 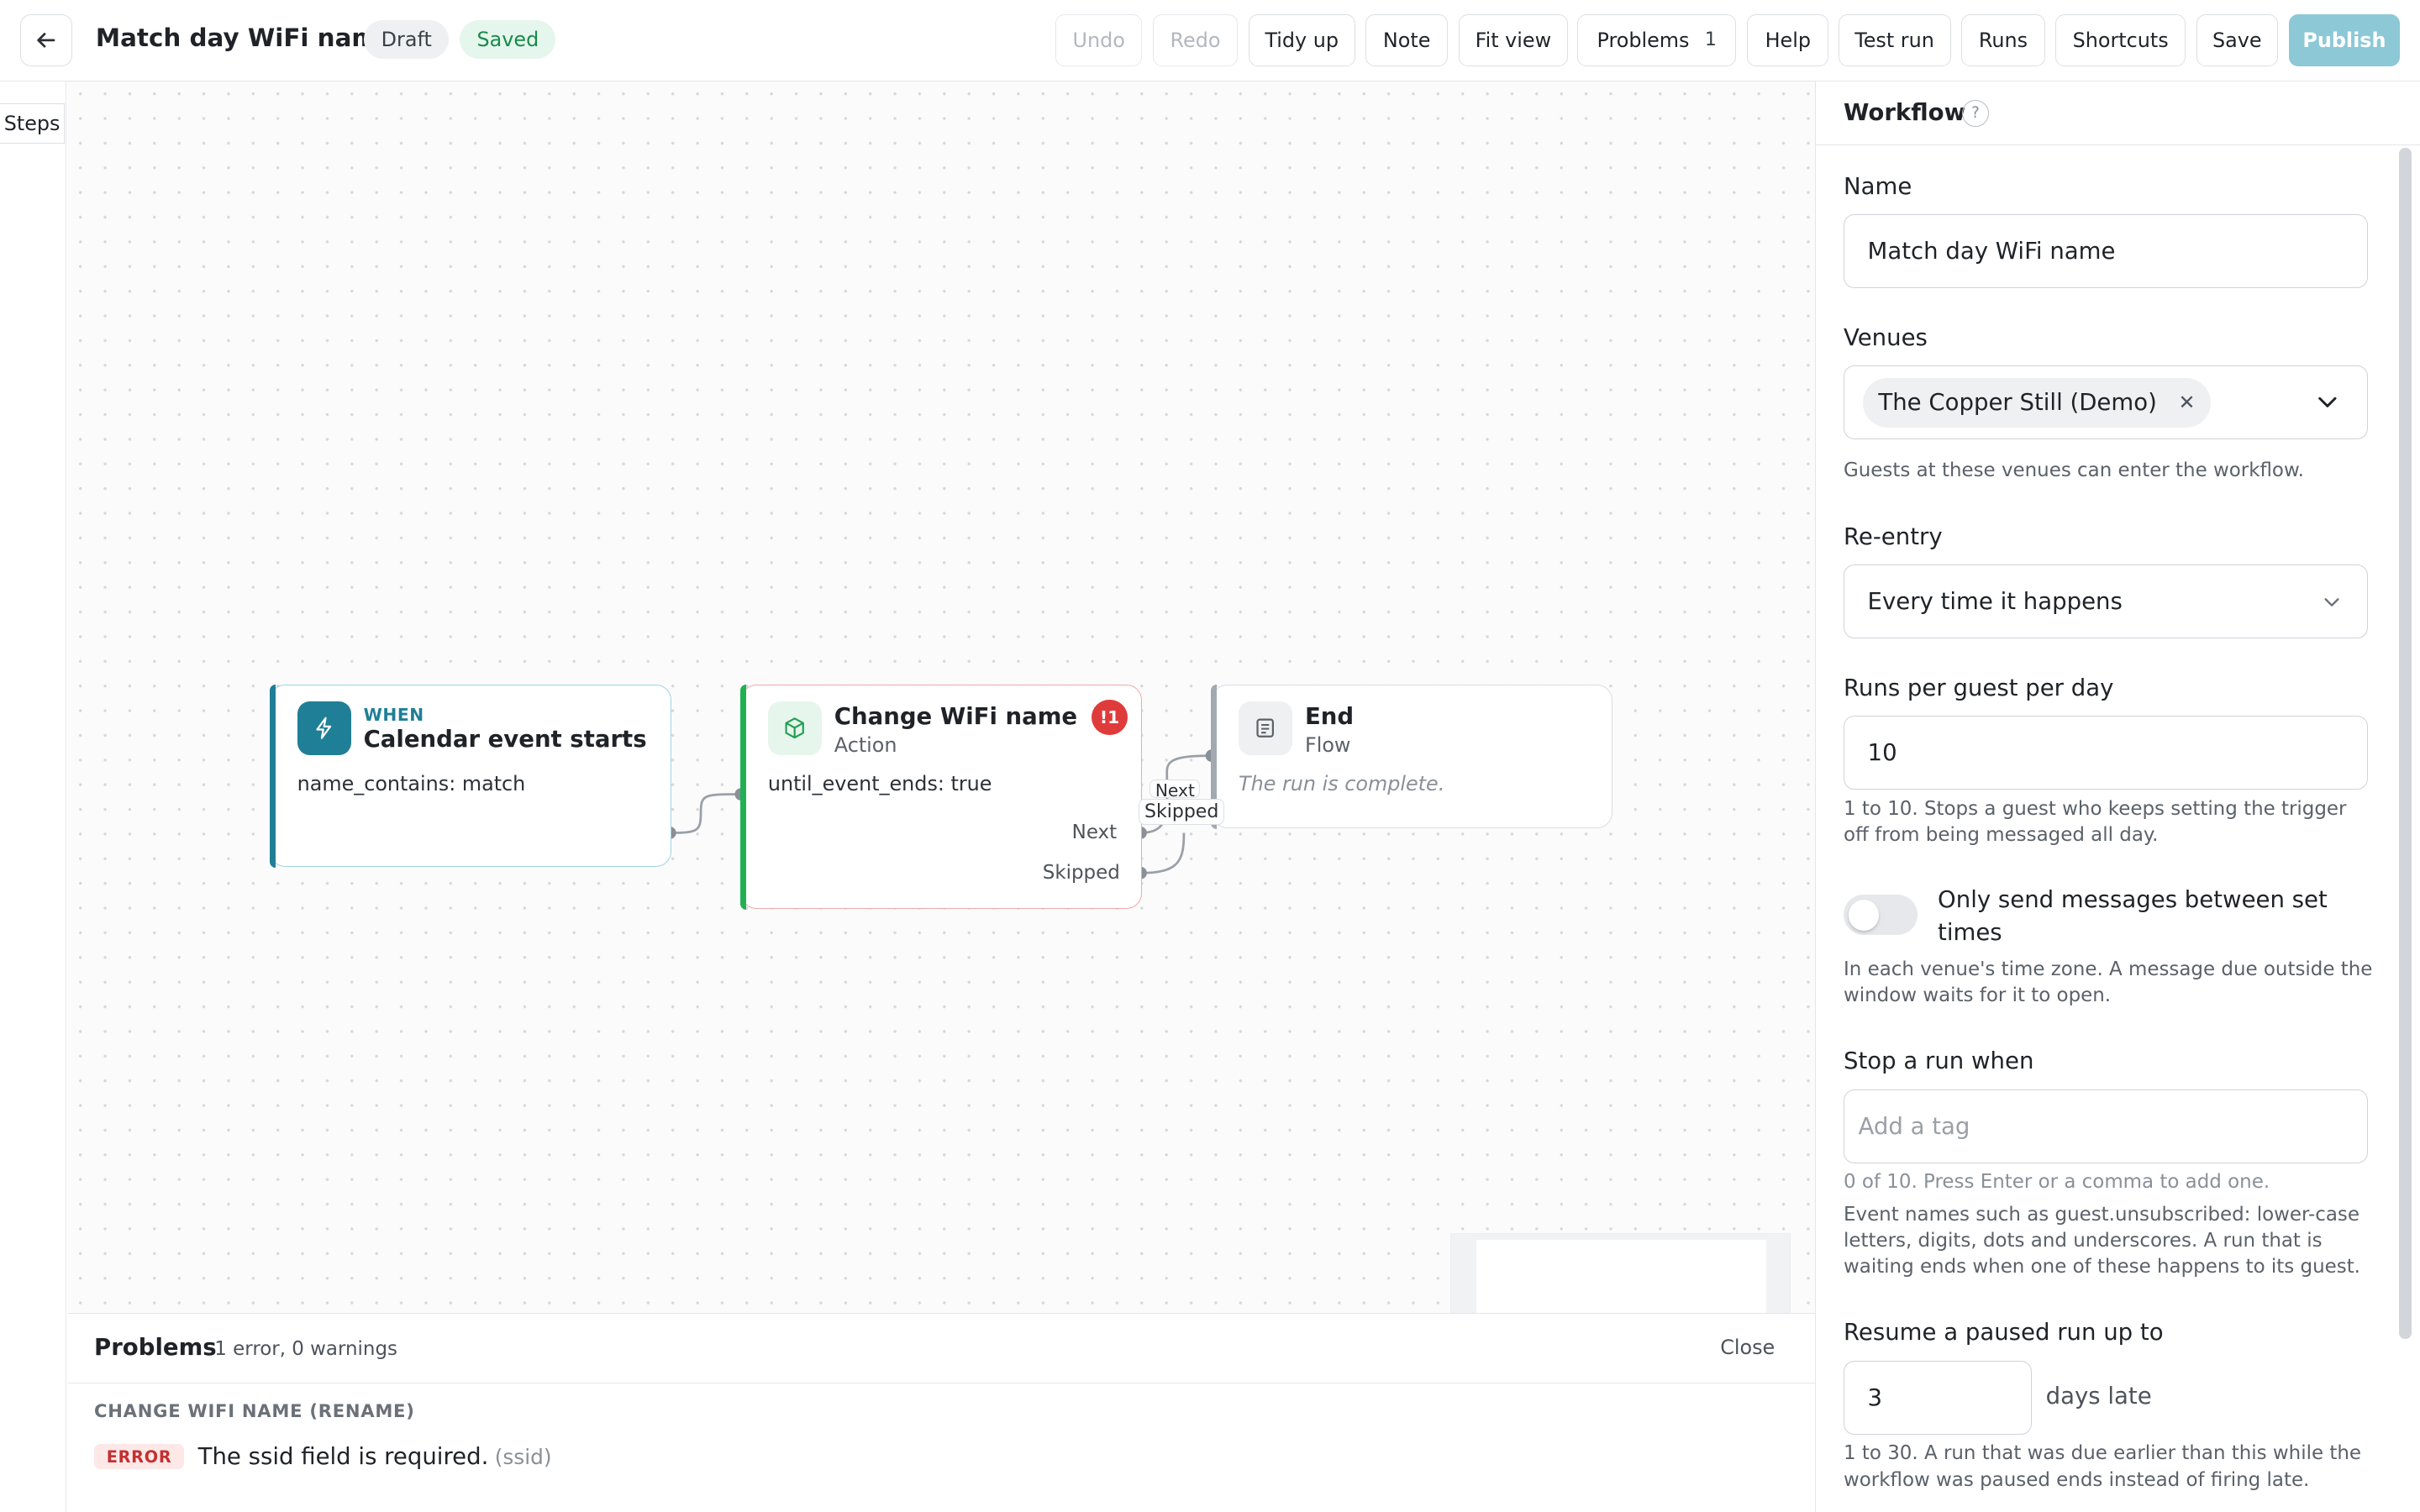 I want to click on send-window-toggle, so click(x=1881, y=915).